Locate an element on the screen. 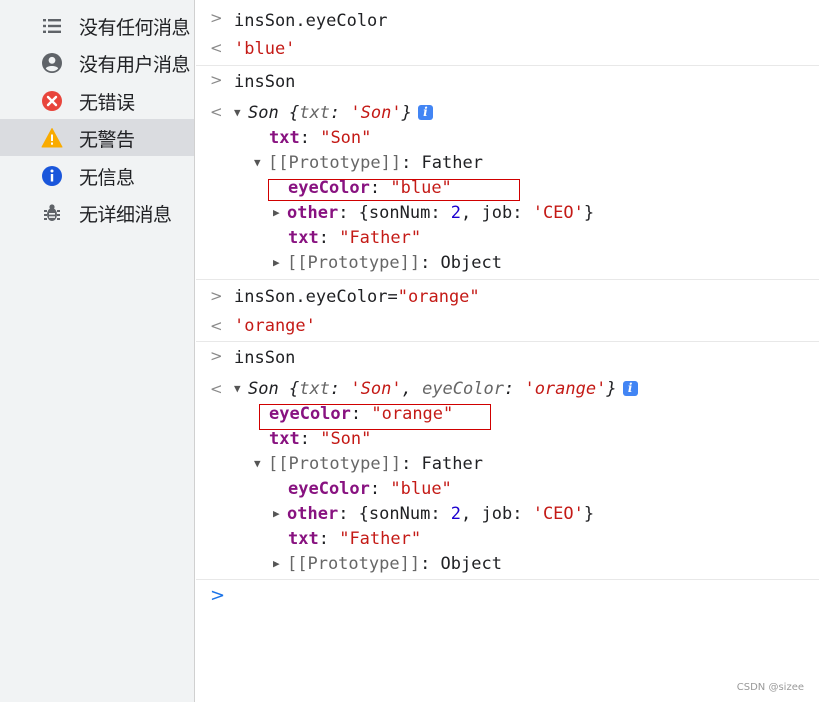 The image size is (819, 702). command-text: insSon.eyeColor="orange" is located at coordinates (357, 297).